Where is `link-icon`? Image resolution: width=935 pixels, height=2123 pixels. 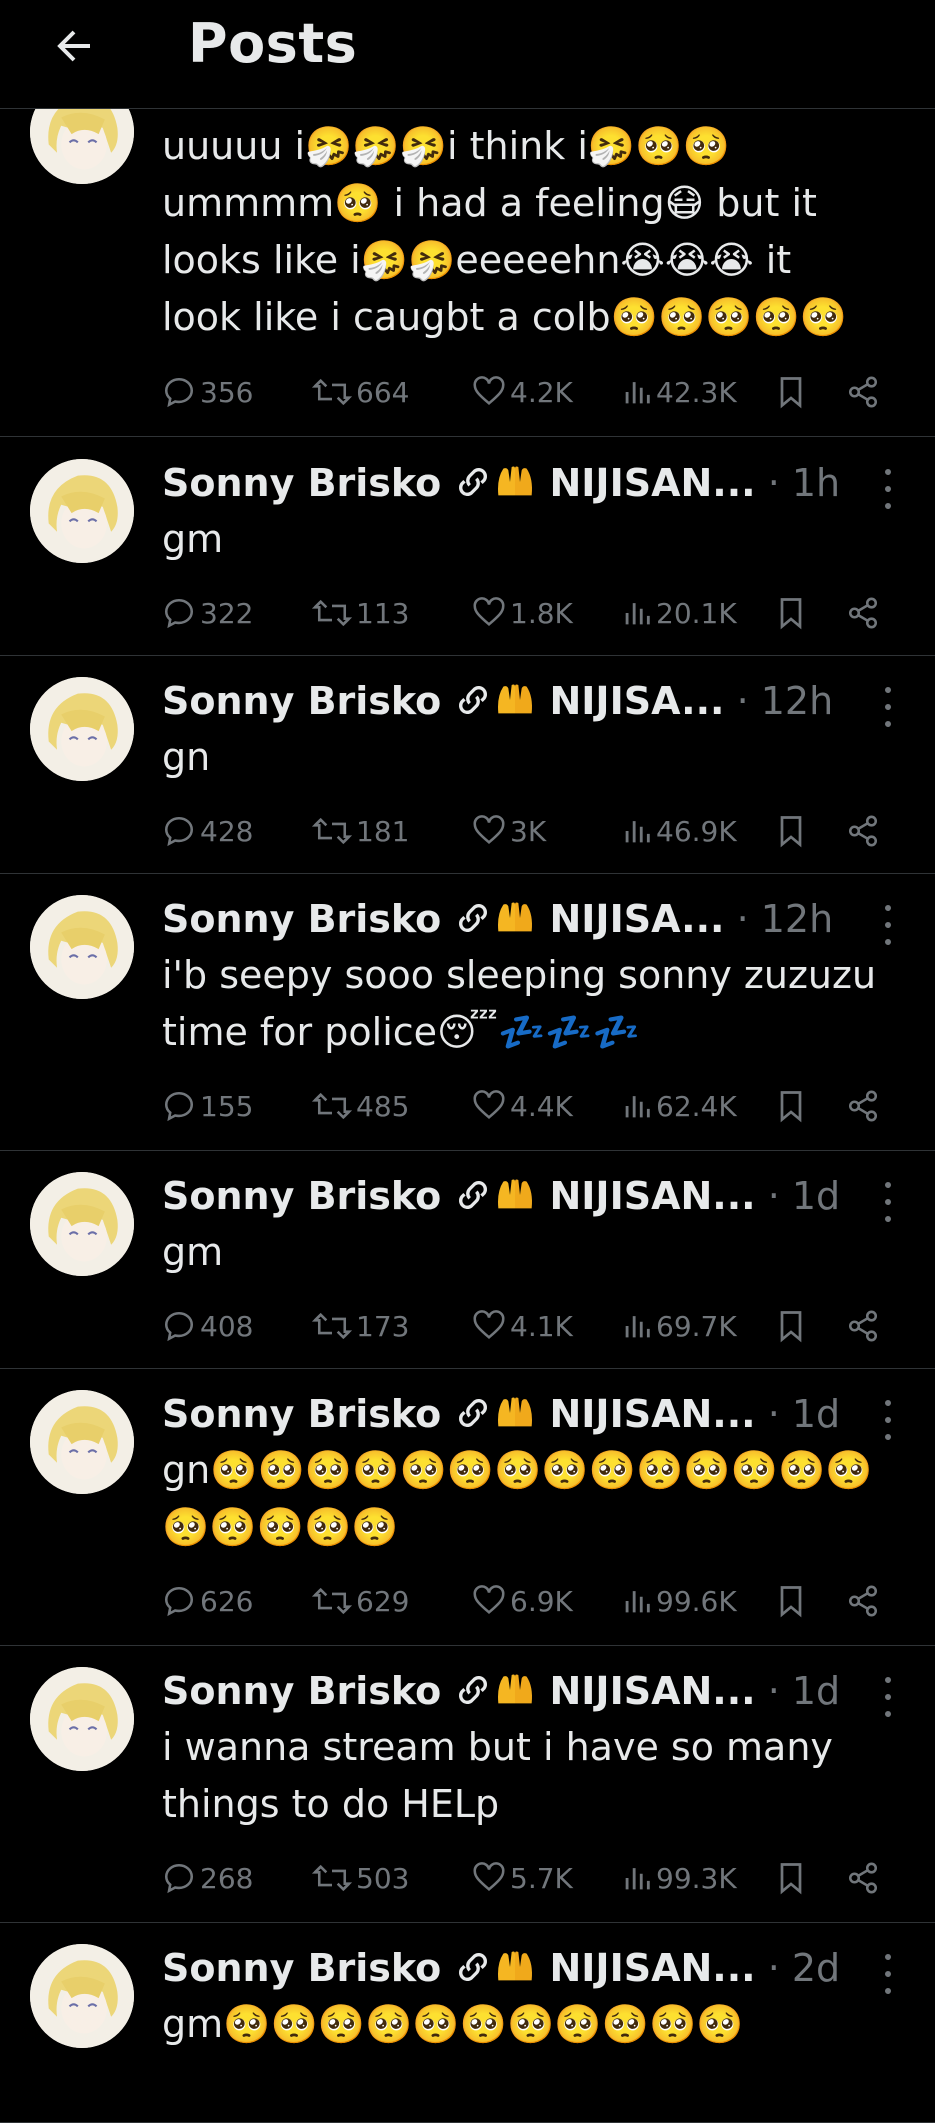 link-icon is located at coordinates (473, 482).